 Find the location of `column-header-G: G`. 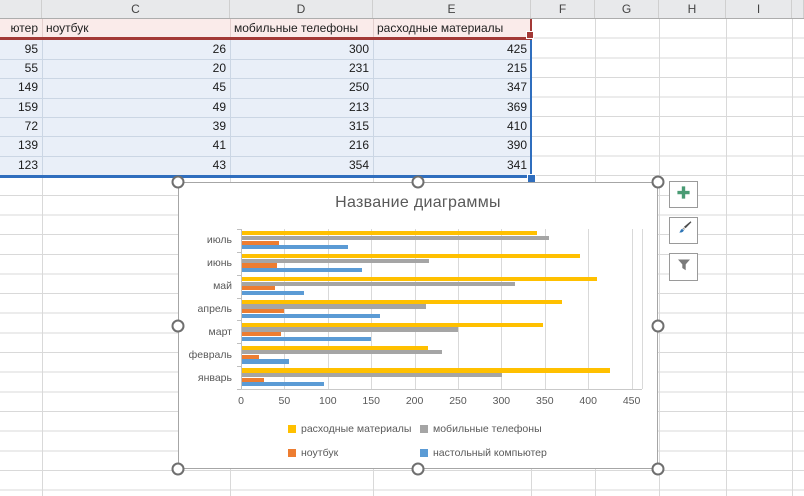

column-header-G: G is located at coordinates (627, 9).